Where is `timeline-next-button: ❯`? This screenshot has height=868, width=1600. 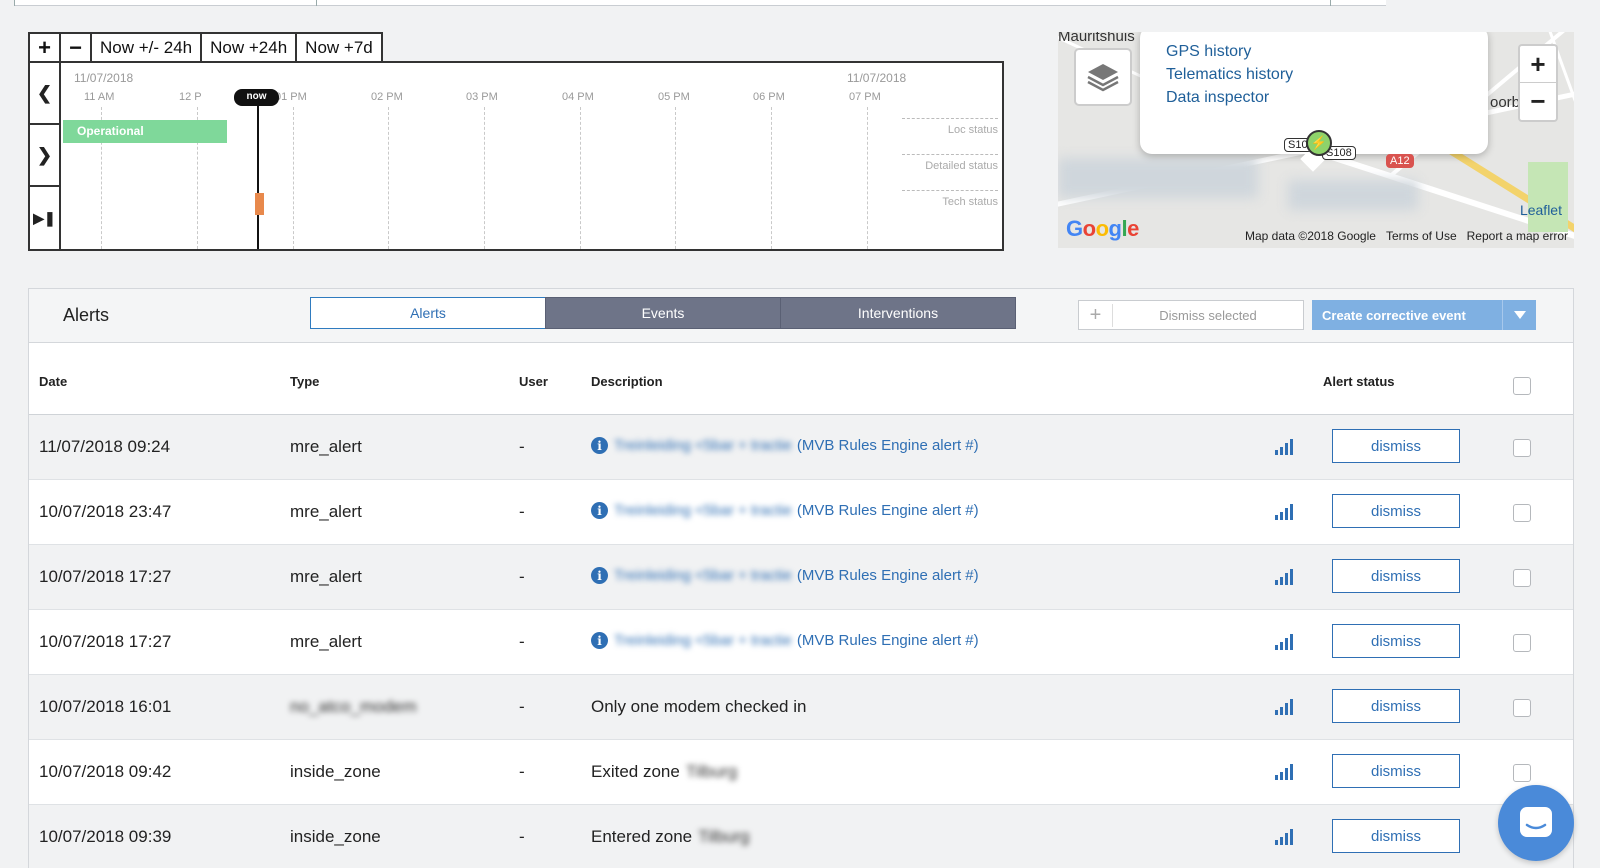
timeline-next-button: ❯ is located at coordinates (44, 156).